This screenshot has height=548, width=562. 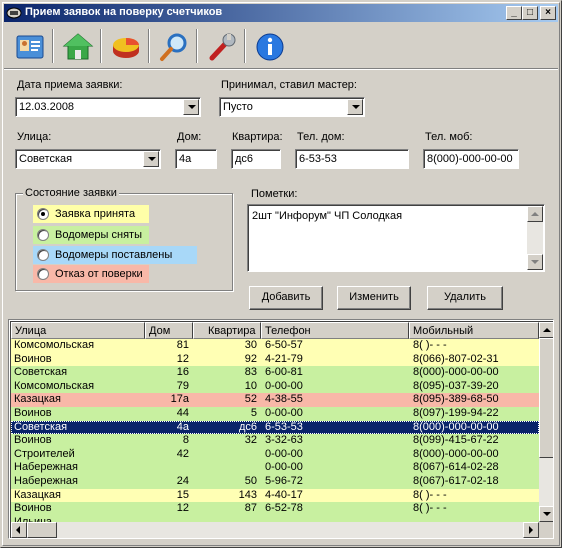 I want to click on street-value: Советская, so click(x=46, y=159).